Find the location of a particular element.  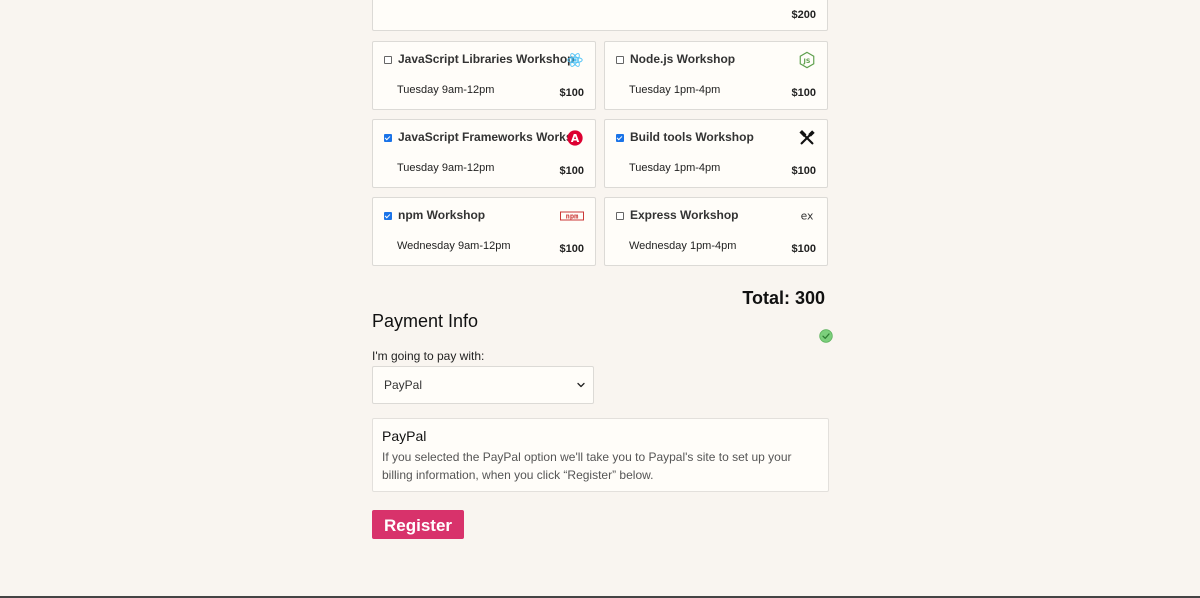

express-icon: ex is located at coordinates (807, 216).